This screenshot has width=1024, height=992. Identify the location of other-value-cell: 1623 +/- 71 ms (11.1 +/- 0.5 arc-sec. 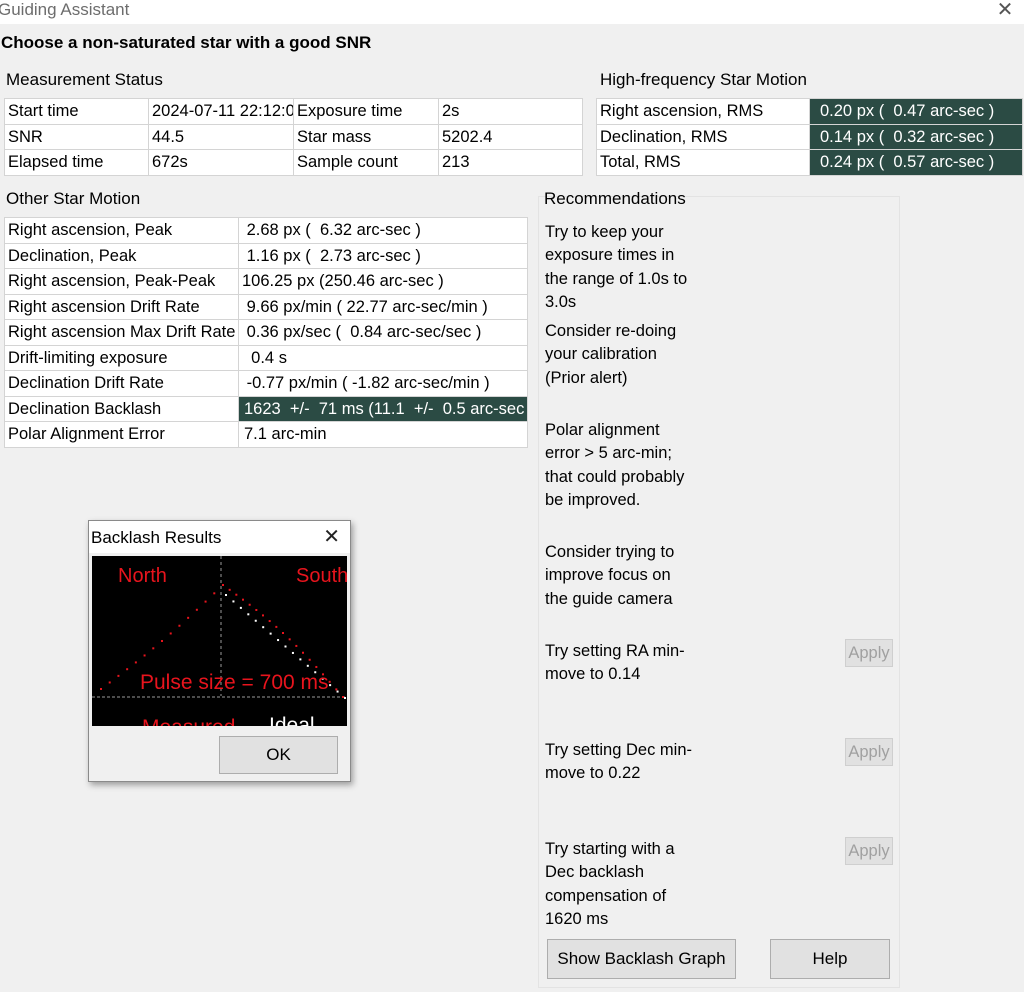
(383, 408).